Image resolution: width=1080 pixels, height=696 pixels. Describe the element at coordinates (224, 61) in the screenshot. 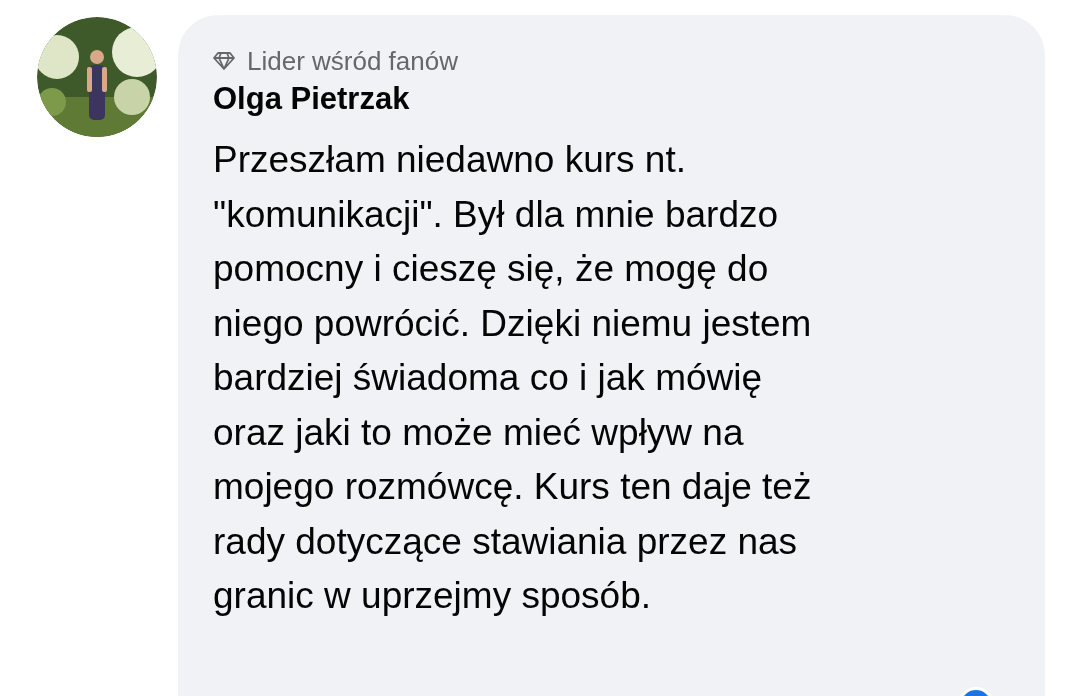

I see `diamond-icon` at that location.